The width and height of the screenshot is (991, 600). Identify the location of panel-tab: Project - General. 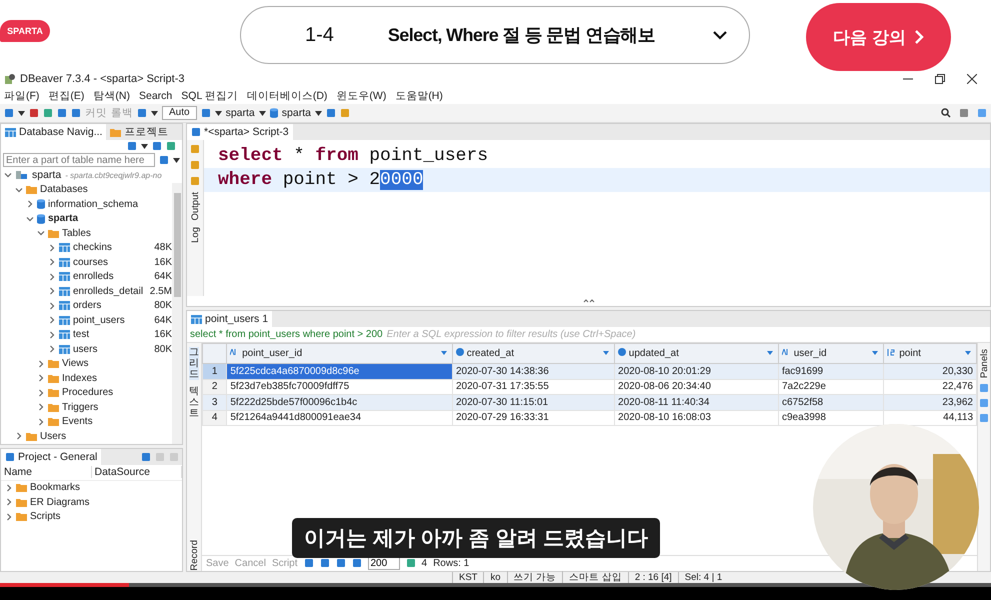
(51, 456).